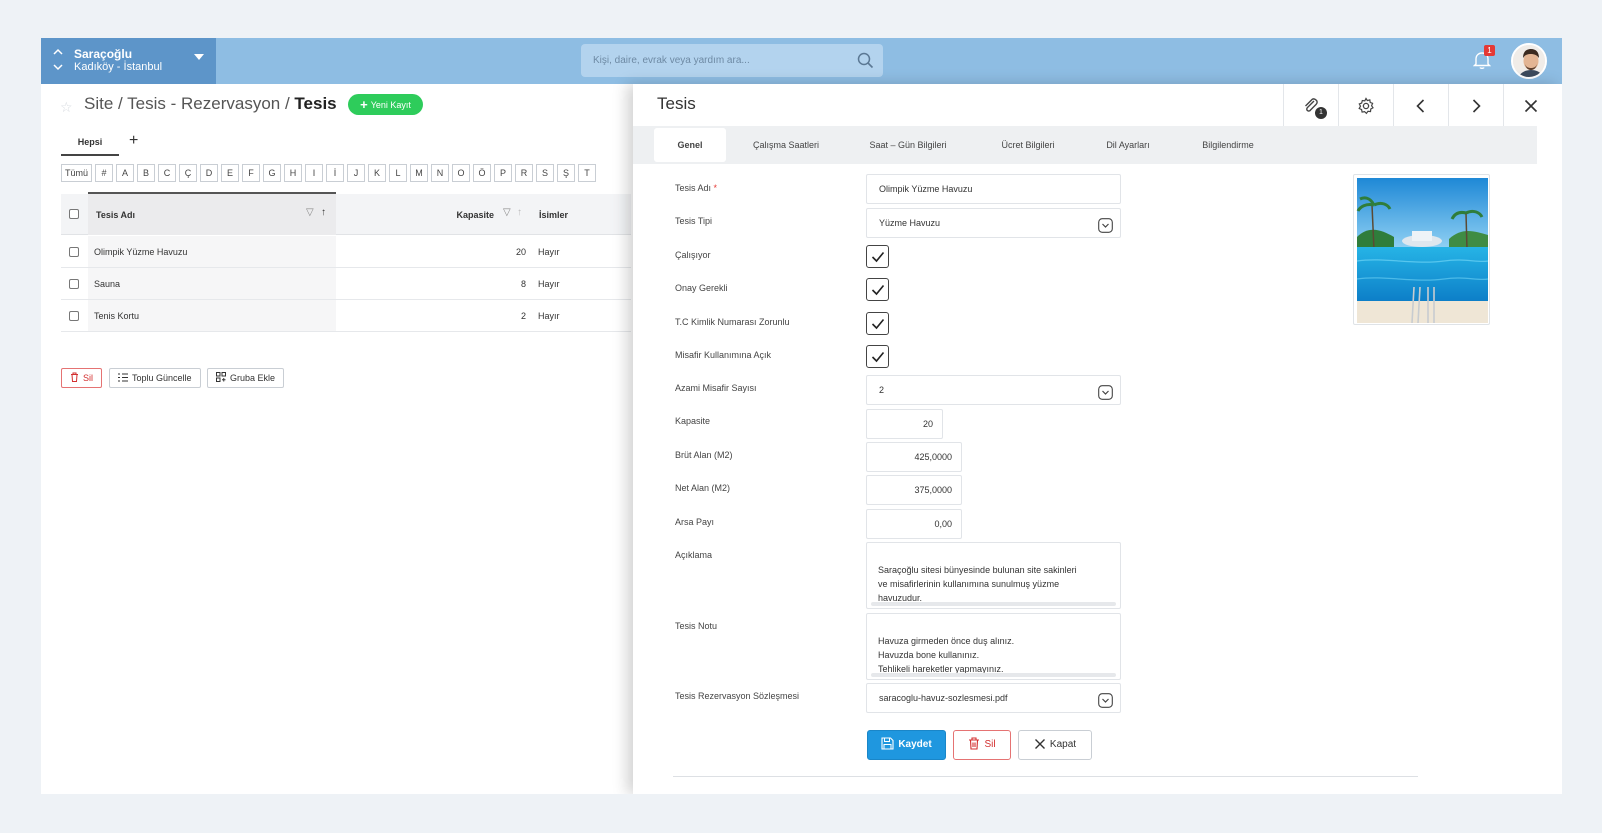 This screenshot has width=1602, height=833. I want to click on alphabet-filter-item: E, so click(230, 173).